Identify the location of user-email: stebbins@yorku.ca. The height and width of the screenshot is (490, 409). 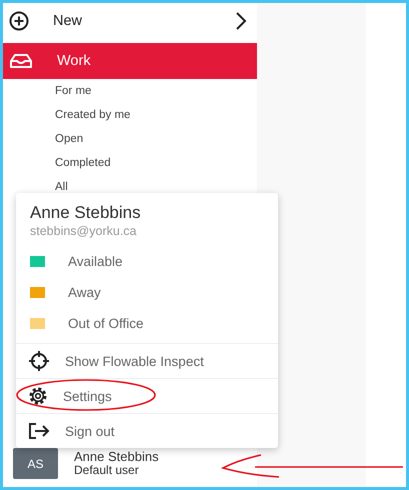
(84, 231).